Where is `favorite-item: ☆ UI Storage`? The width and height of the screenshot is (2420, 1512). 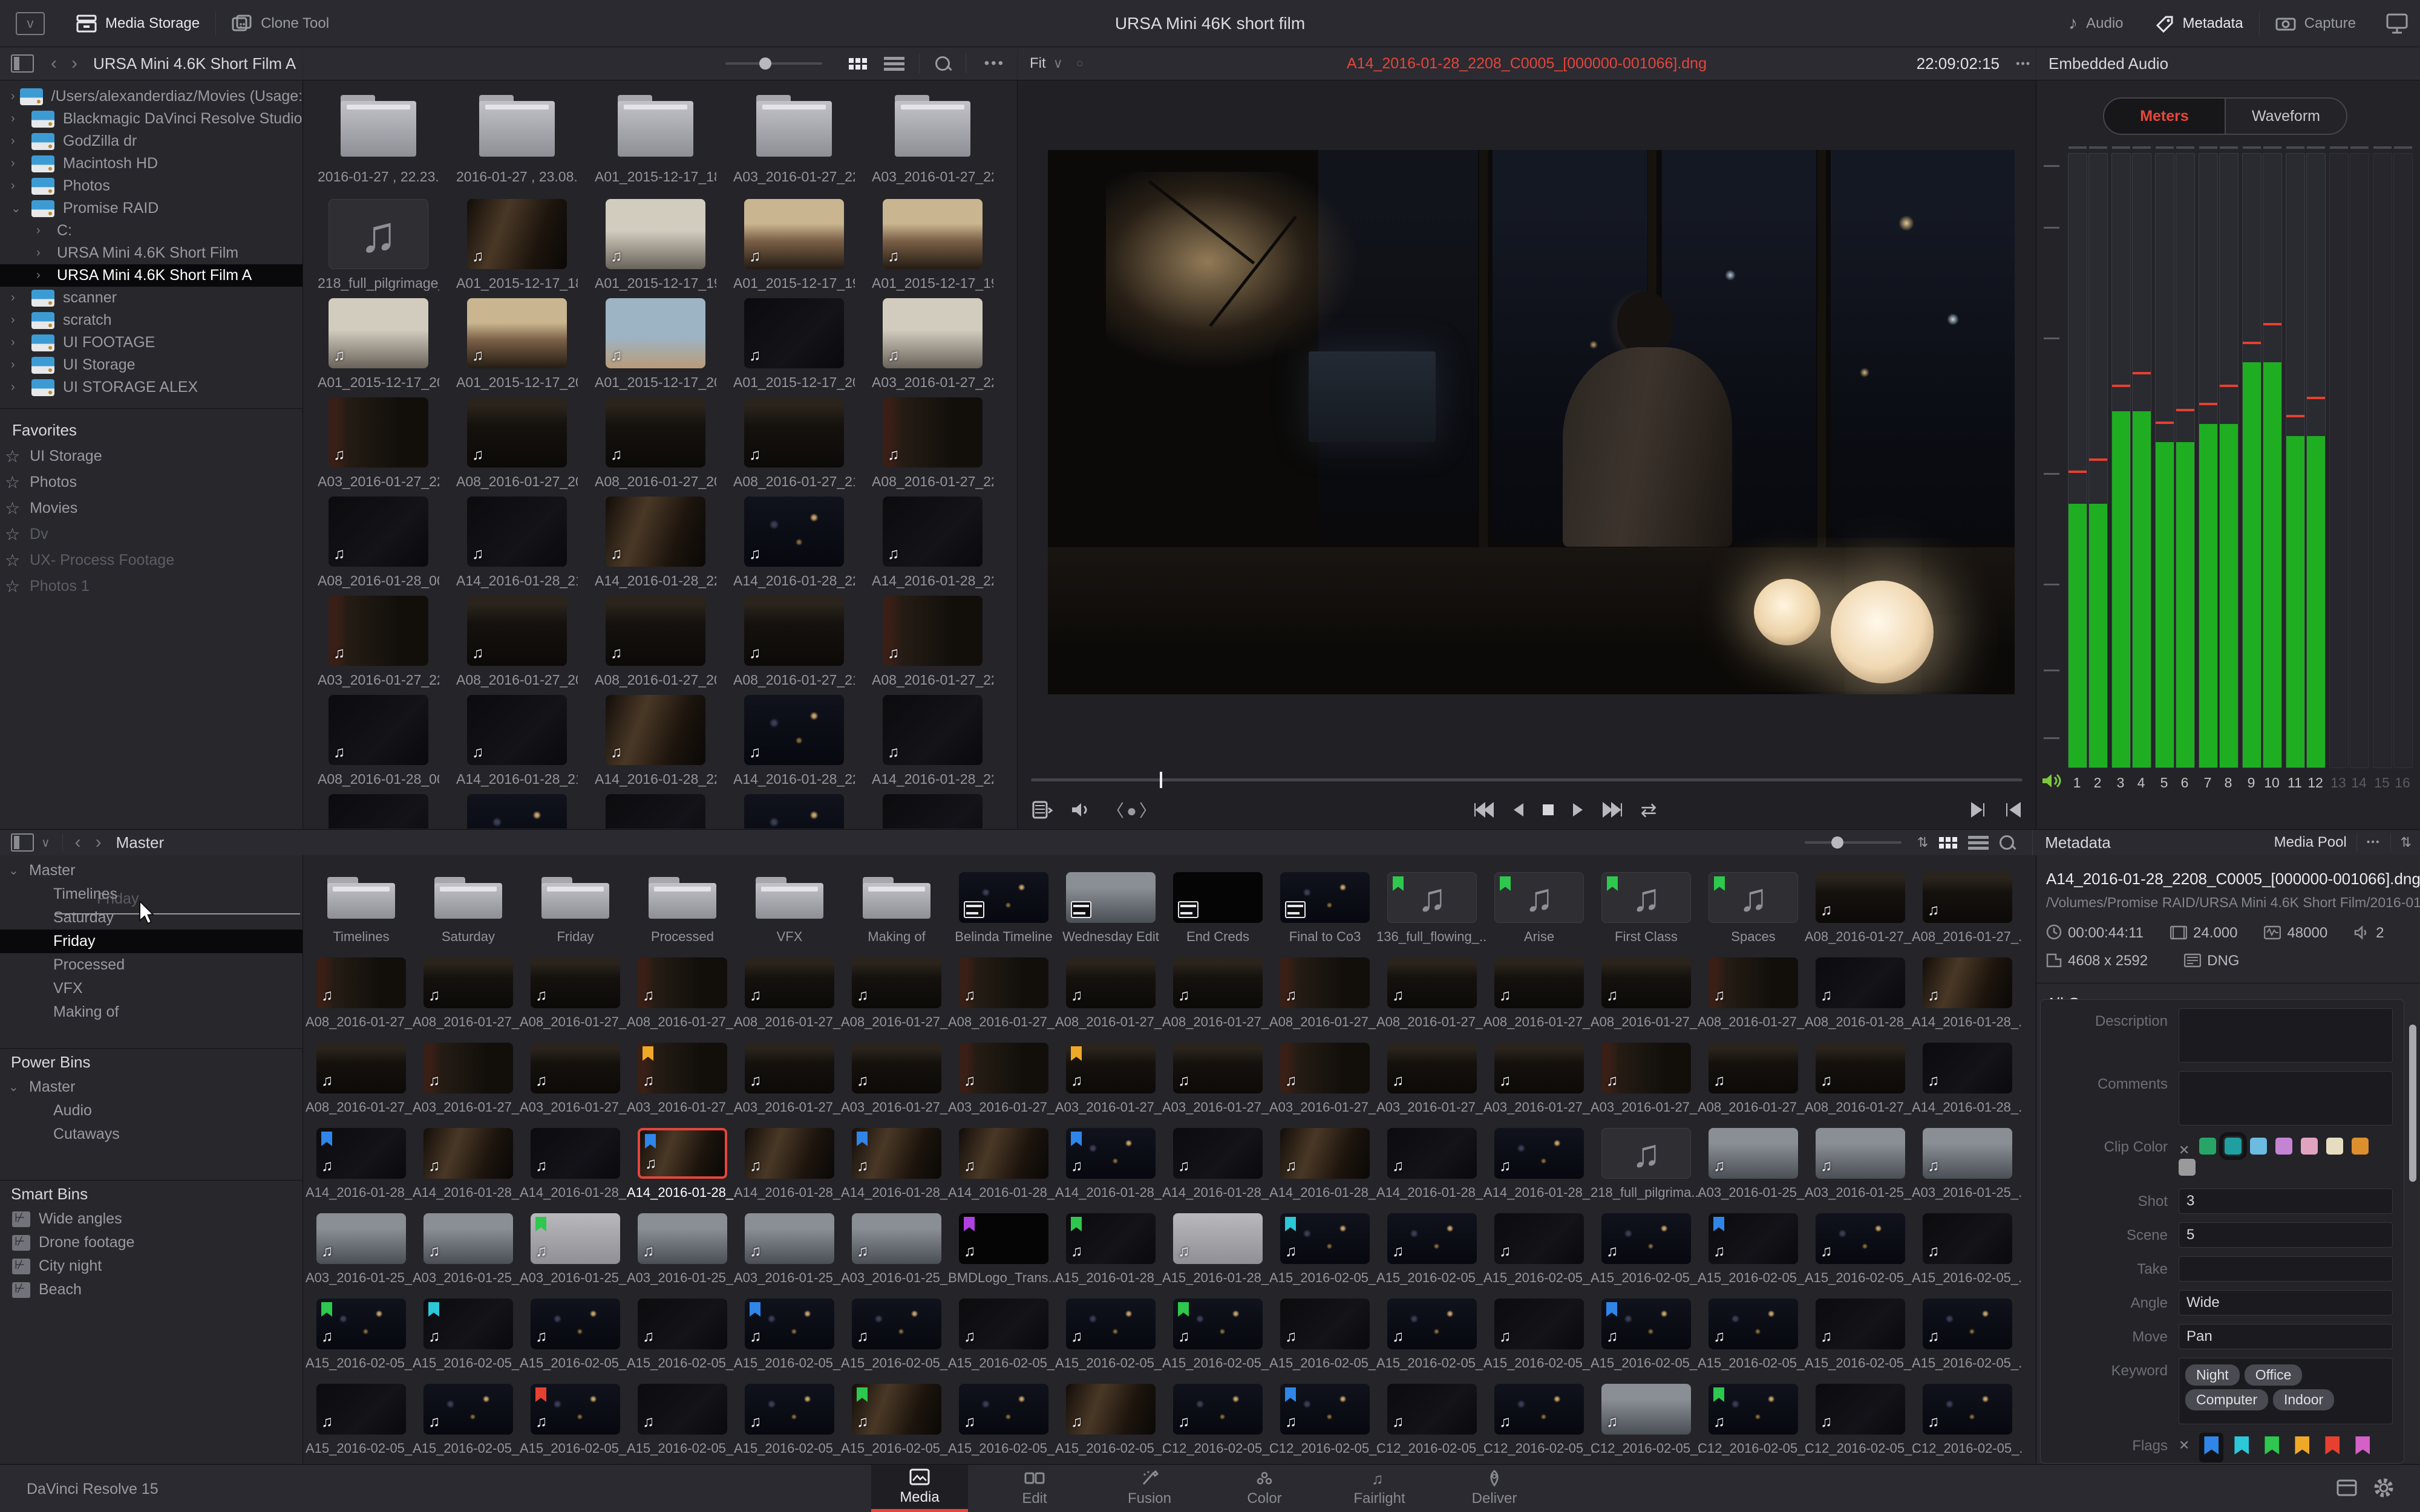
favorite-item: ☆ UI Storage is located at coordinates (151, 456).